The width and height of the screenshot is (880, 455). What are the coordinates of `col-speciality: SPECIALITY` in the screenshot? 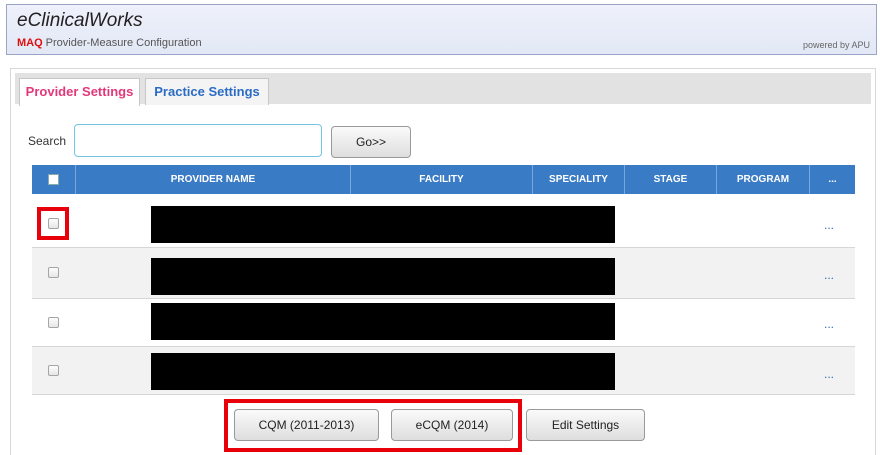 It's located at (579, 179).